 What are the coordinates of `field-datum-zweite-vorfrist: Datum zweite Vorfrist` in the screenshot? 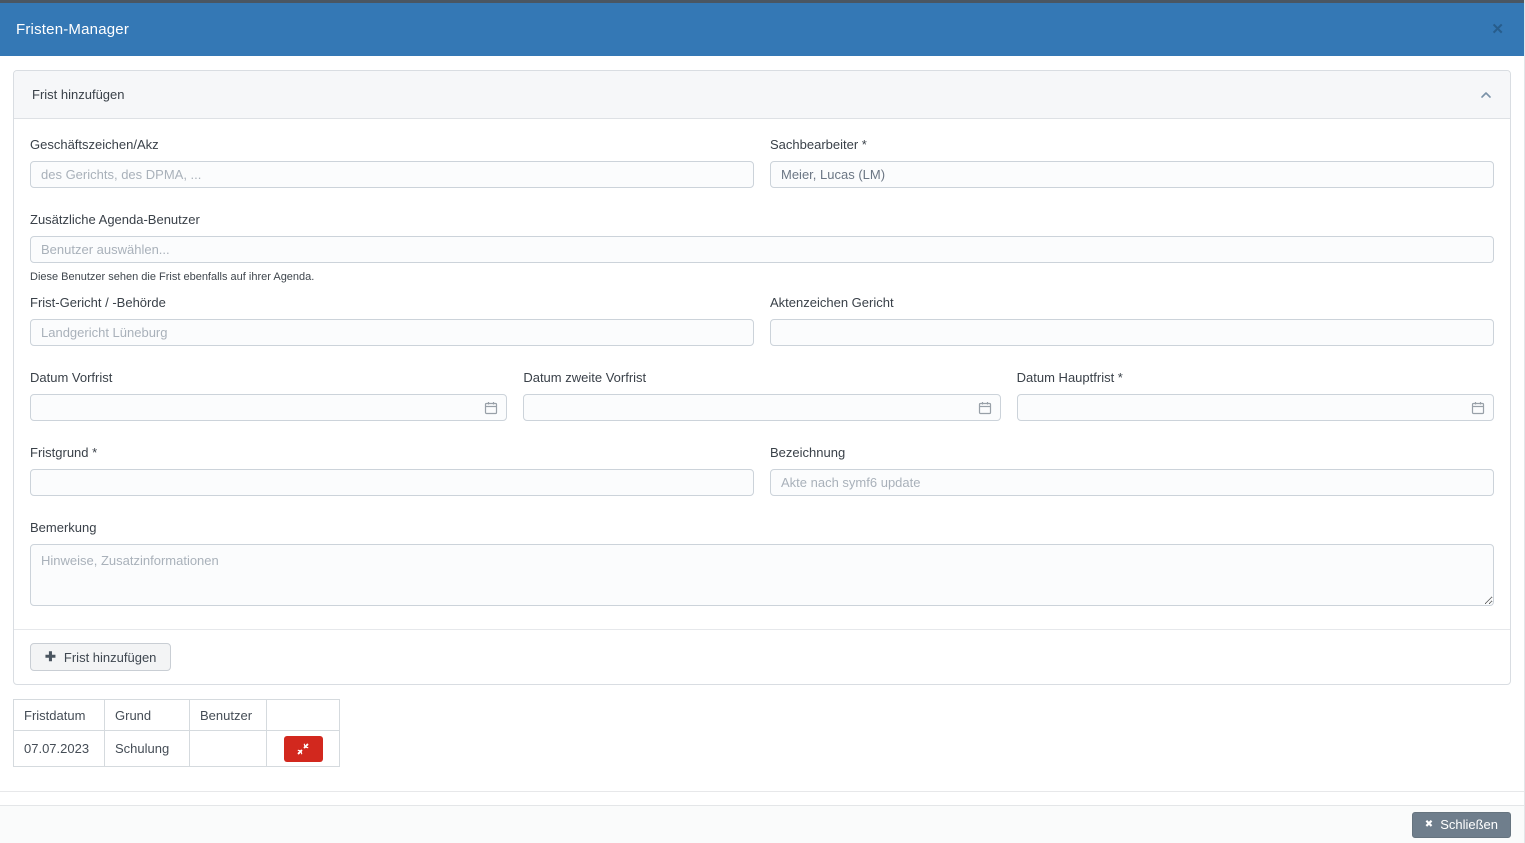 It's located at (762, 395).